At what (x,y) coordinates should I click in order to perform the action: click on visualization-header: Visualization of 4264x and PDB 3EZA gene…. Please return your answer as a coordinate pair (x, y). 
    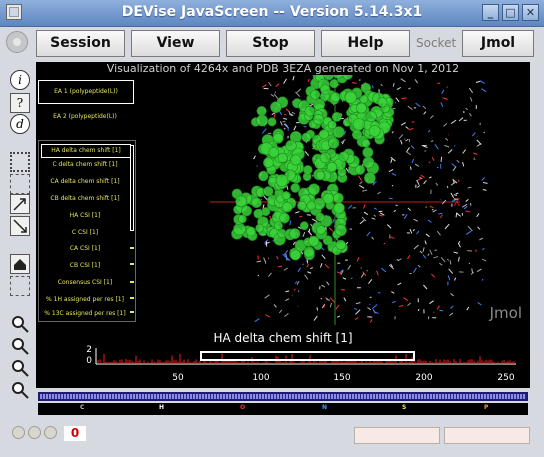
    Looking at the image, I should click on (283, 68).